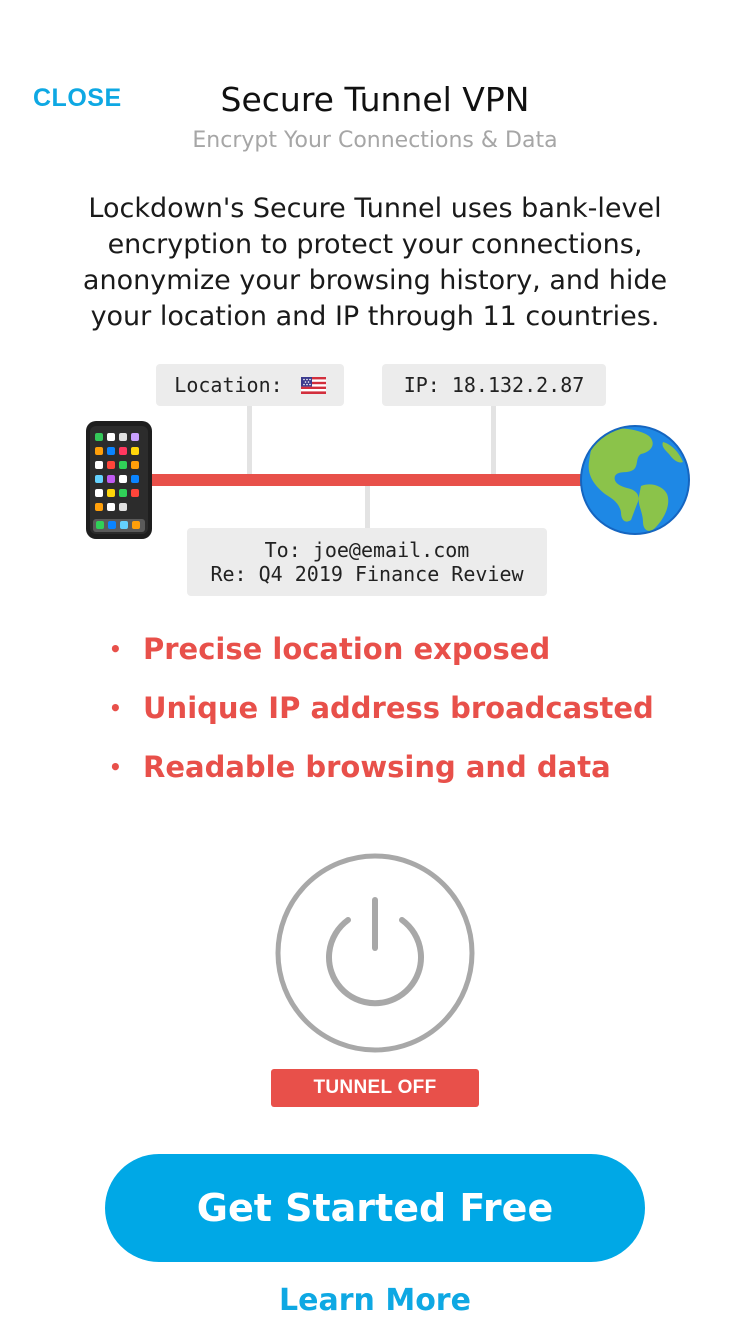  I want to click on phone-icon, so click(119, 480).